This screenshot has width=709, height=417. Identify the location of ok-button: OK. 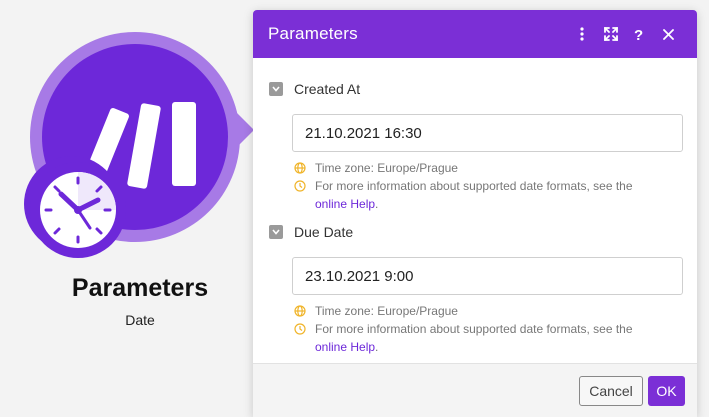
(666, 391).